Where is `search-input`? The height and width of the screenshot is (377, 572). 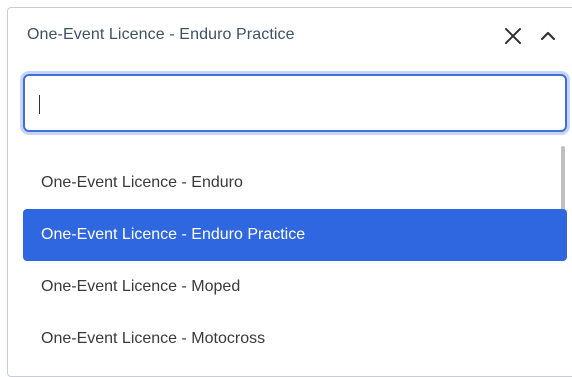 search-input is located at coordinates (295, 103).